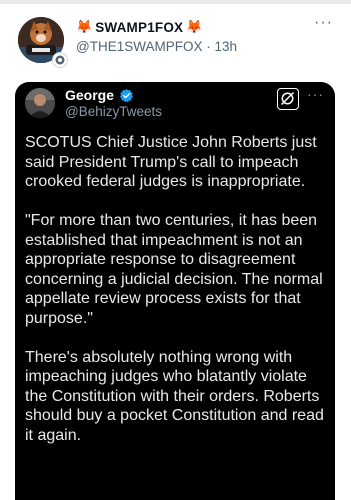 The image size is (351, 500). I want to click on quoted-handle: @BehizyTweets, so click(113, 111).